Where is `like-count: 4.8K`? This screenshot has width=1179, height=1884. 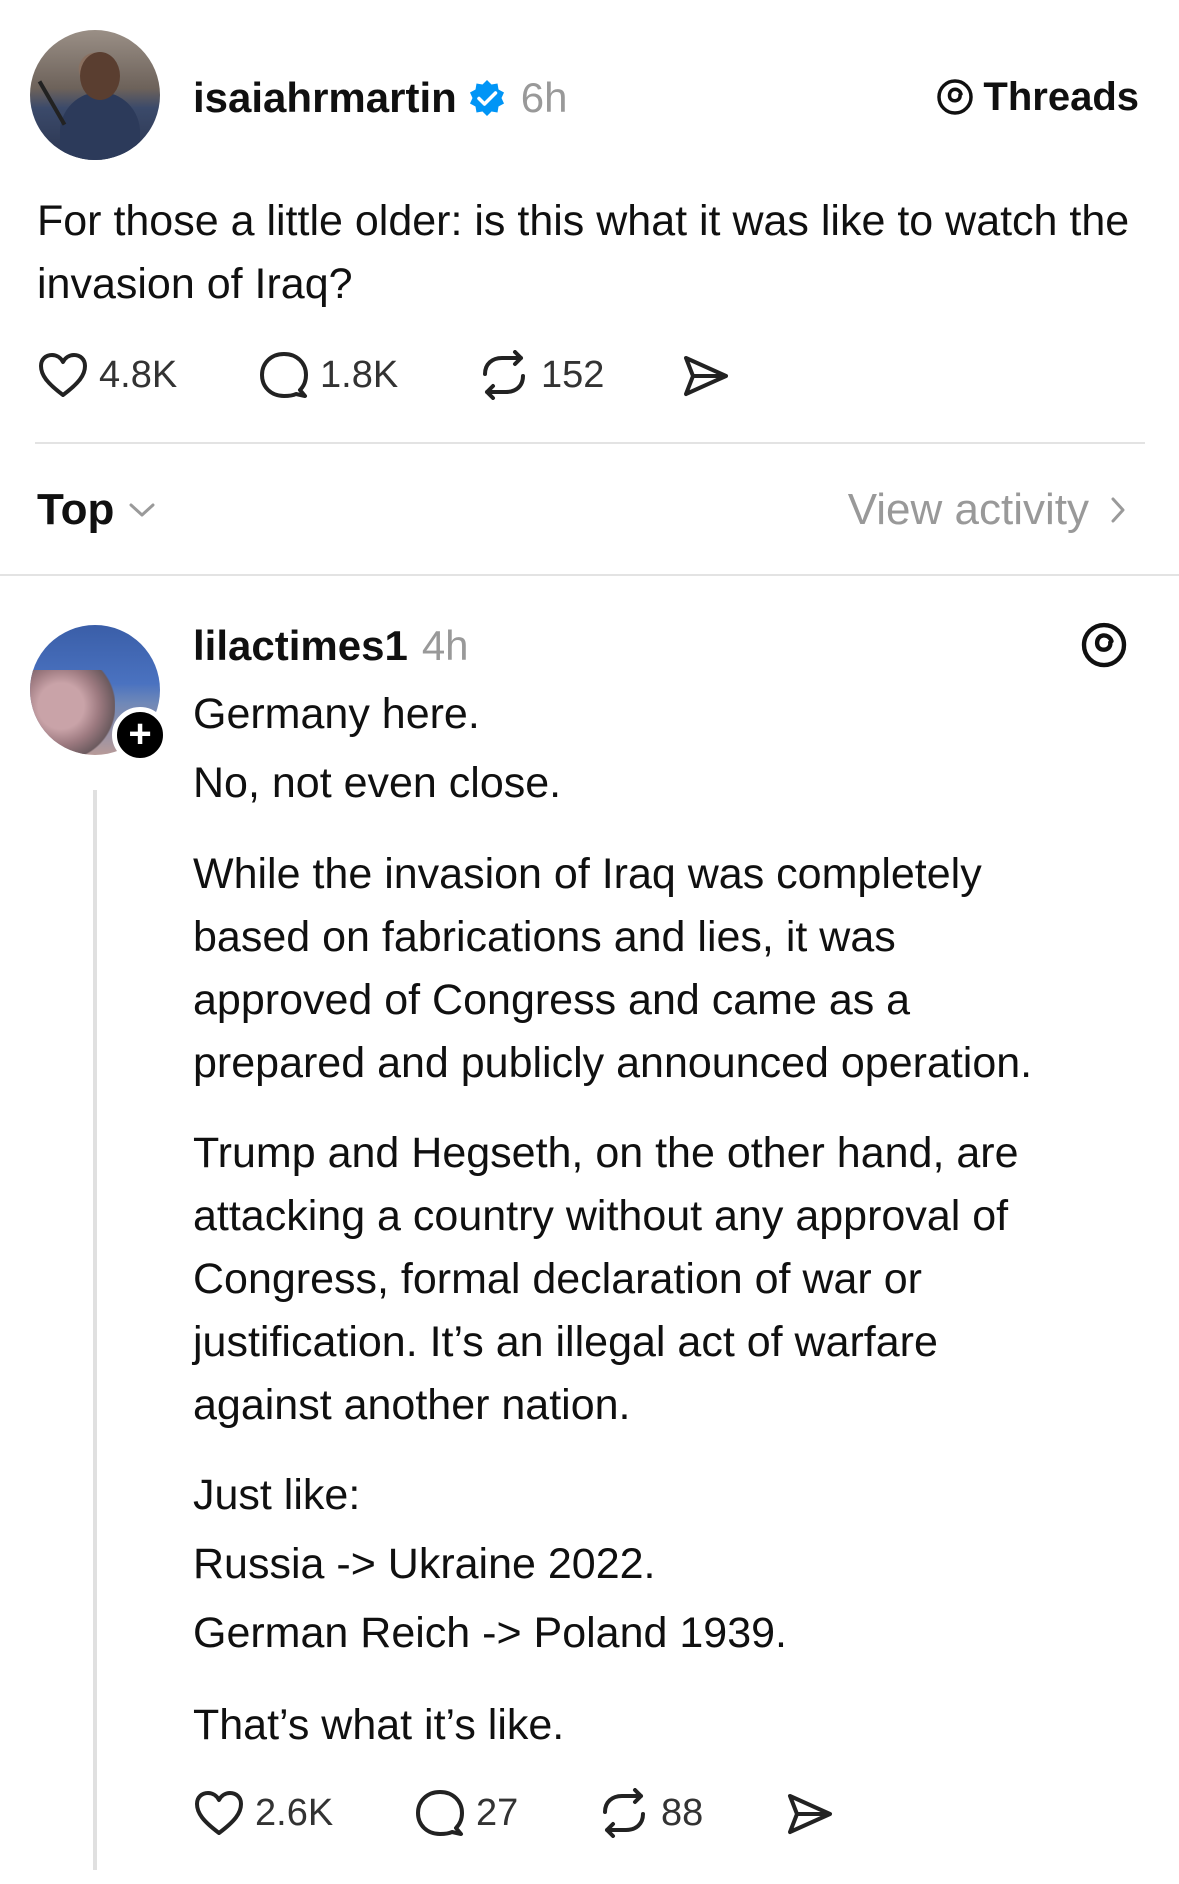
like-count: 4.8K is located at coordinates (138, 374).